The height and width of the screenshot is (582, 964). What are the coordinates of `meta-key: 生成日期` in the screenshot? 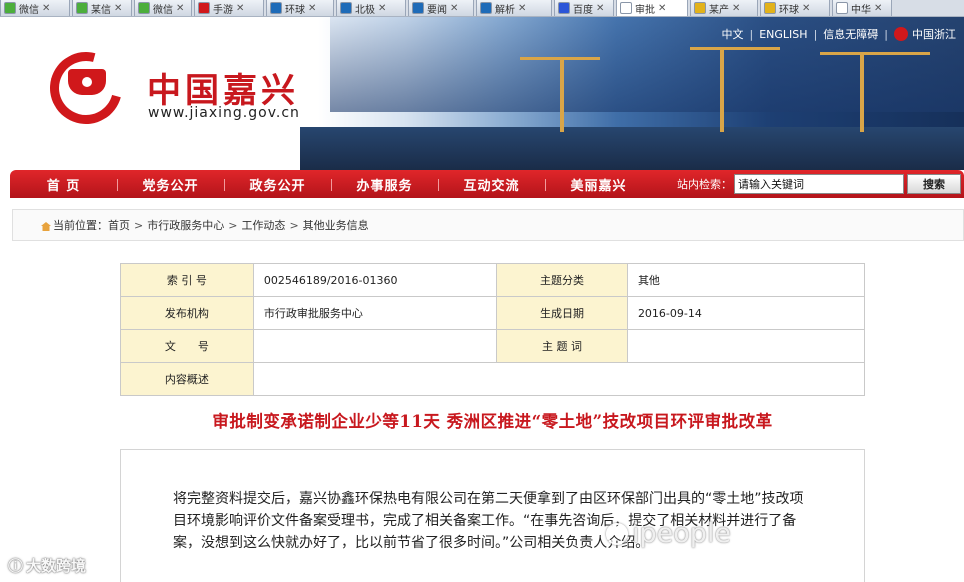 It's located at (562, 313).